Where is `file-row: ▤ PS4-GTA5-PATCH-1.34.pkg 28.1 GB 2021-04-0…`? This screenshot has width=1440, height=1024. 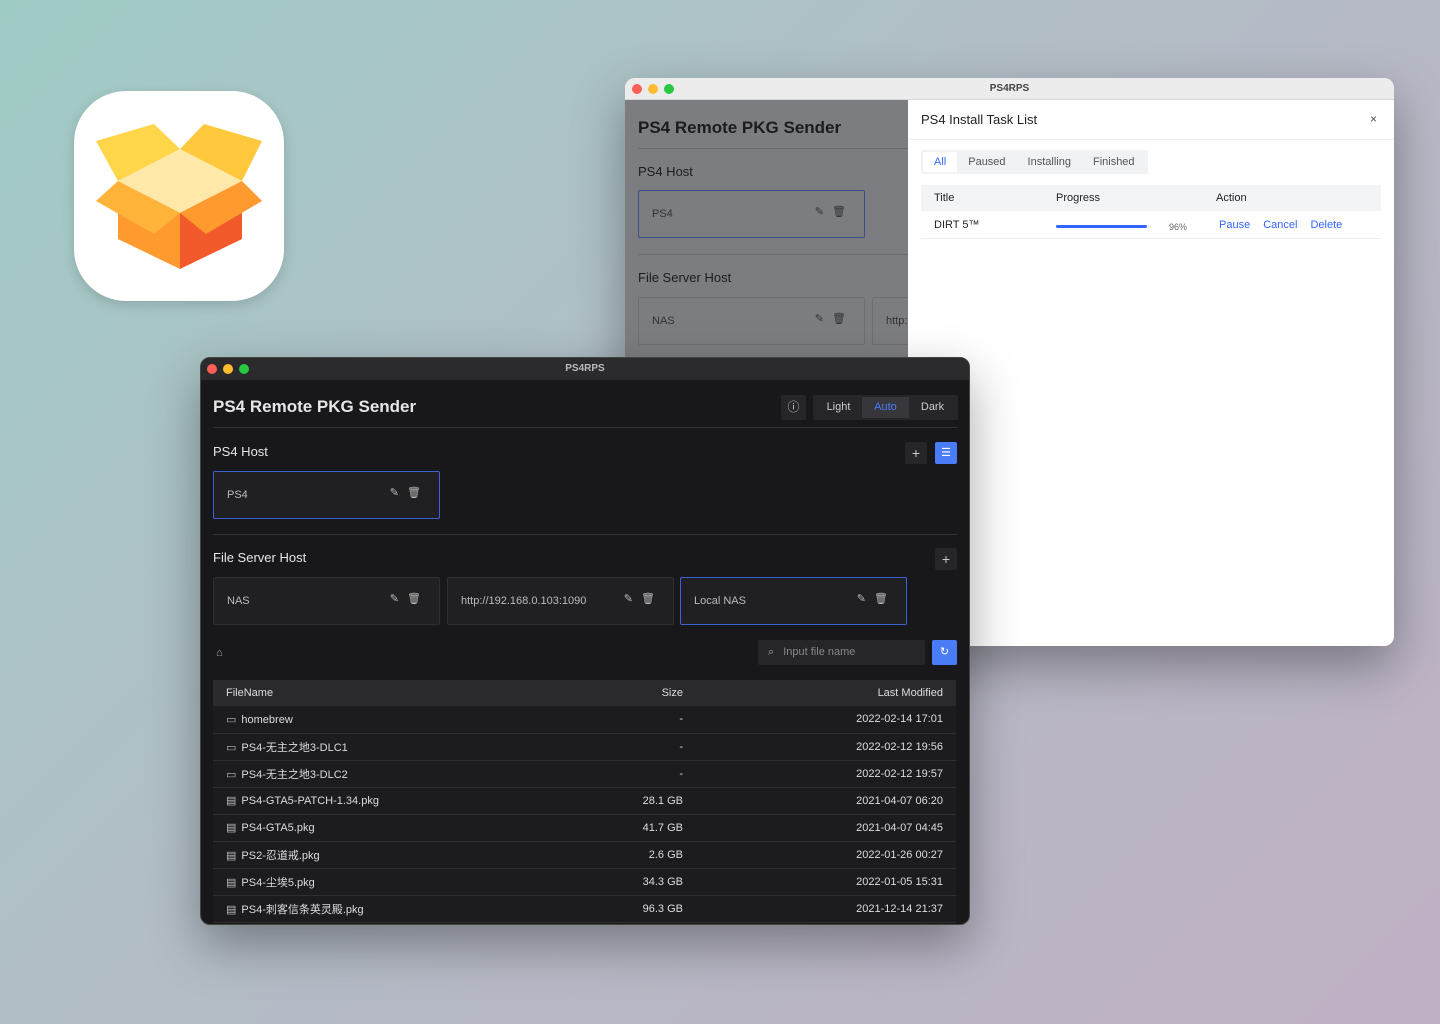
file-row: ▤ PS4-GTA5-PATCH-1.34.pkg 28.1 GB 2021-04-0… is located at coordinates (584, 801).